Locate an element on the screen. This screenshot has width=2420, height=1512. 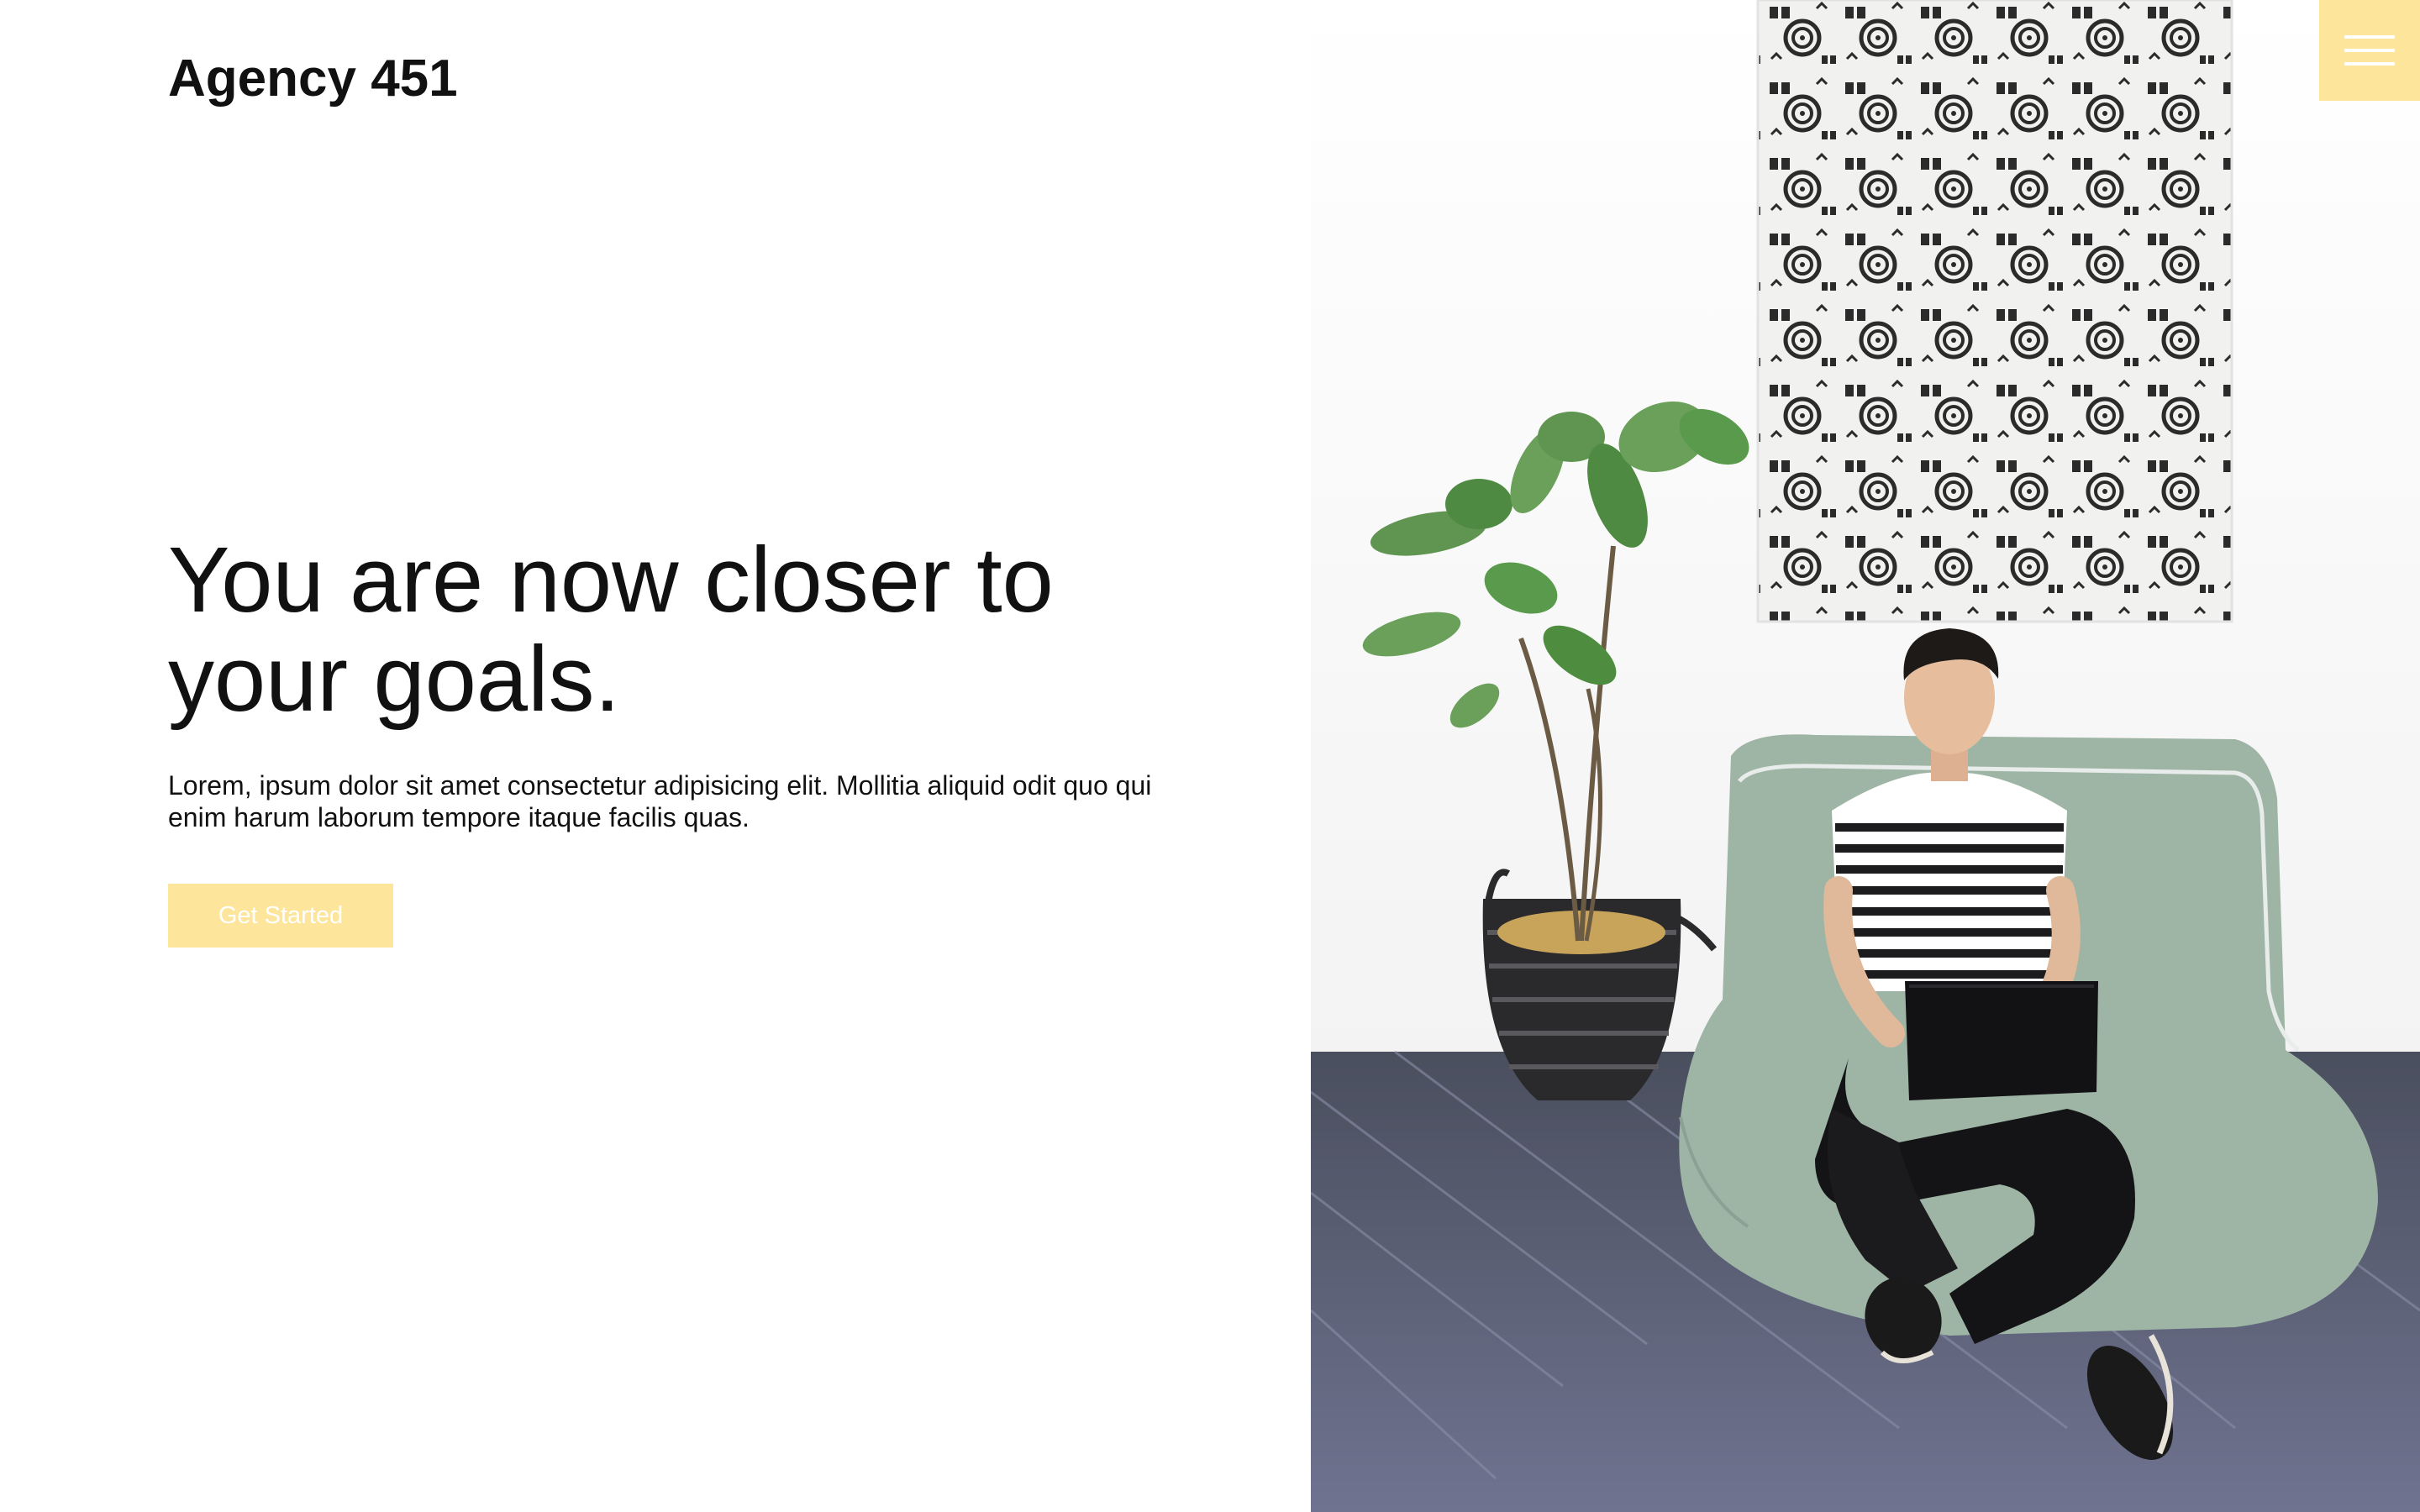
menu-bar-middle is located at coordinates (2369, 50).